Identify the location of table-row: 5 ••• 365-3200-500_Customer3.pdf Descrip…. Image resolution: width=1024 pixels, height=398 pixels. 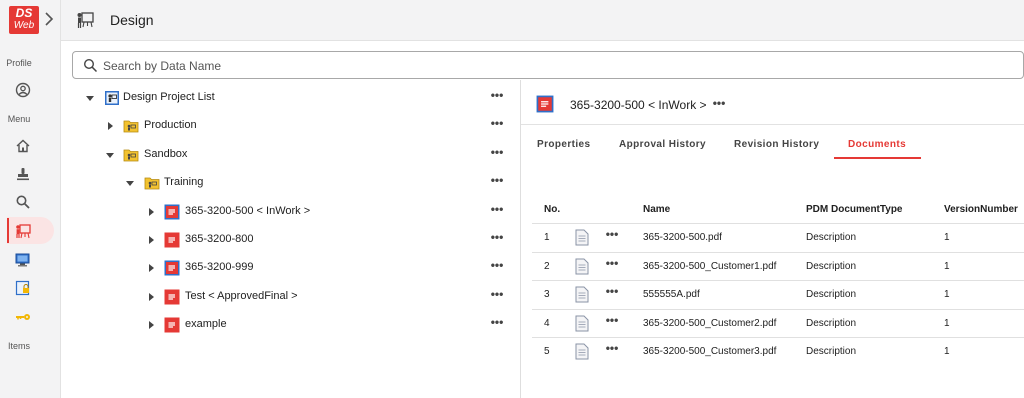
(778, 351).